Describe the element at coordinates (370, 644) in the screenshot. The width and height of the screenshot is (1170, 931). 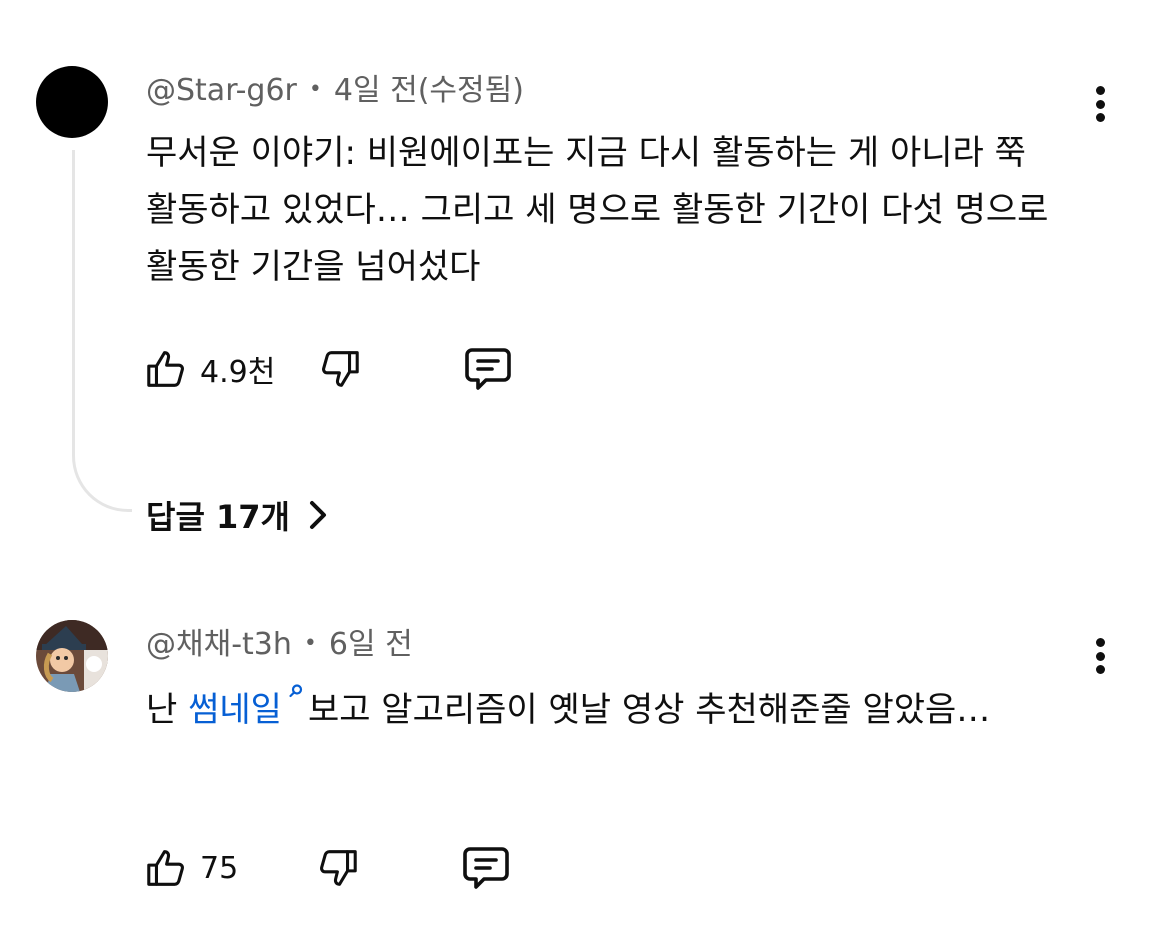
I see `comment-time: 6일 전` at that location.